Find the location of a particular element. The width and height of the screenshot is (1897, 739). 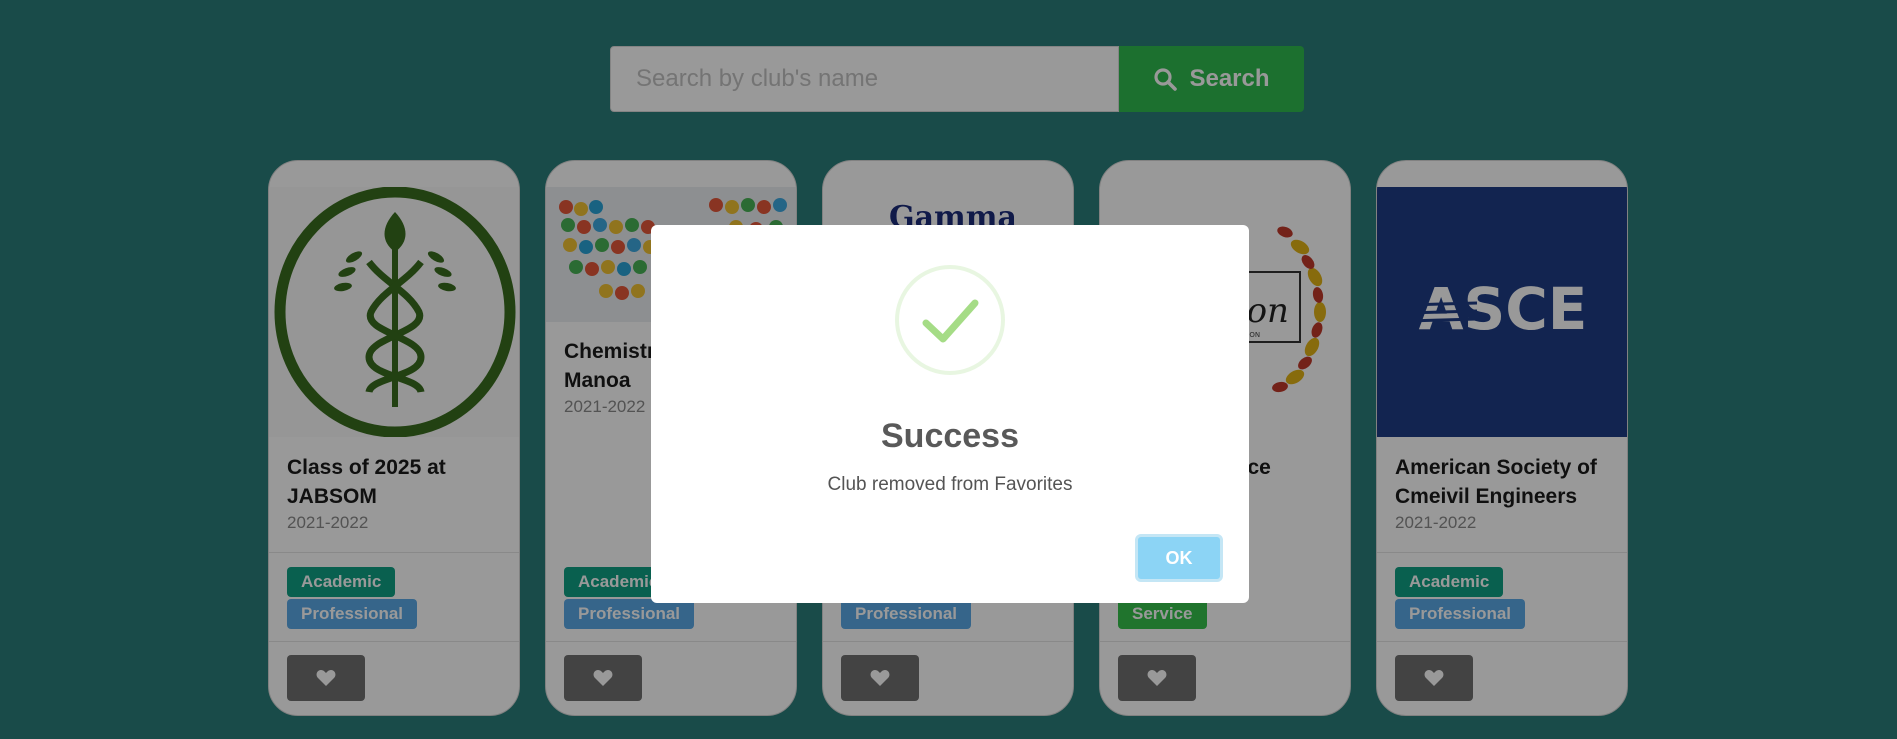

ok-button: OK is located at coordinates (1179, 558).